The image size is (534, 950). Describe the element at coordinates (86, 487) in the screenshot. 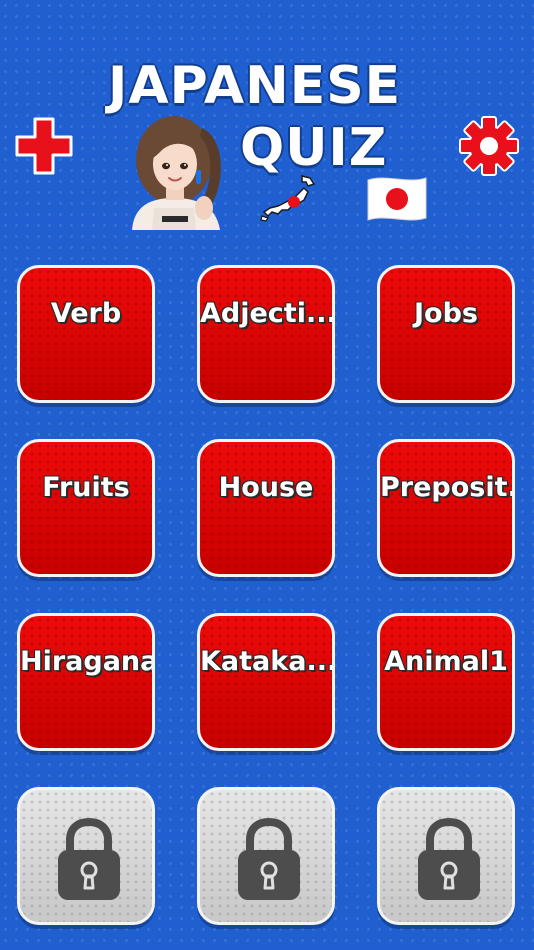

I see `category-label: Fruits` at that location.